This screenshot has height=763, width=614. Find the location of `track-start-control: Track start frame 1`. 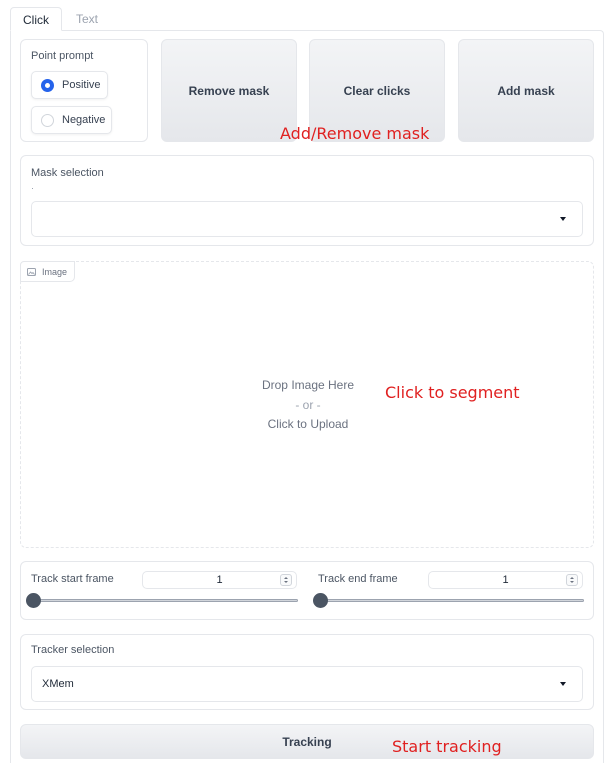

track-start-control: Track start frame 1 is located at coordinates (164, 591).